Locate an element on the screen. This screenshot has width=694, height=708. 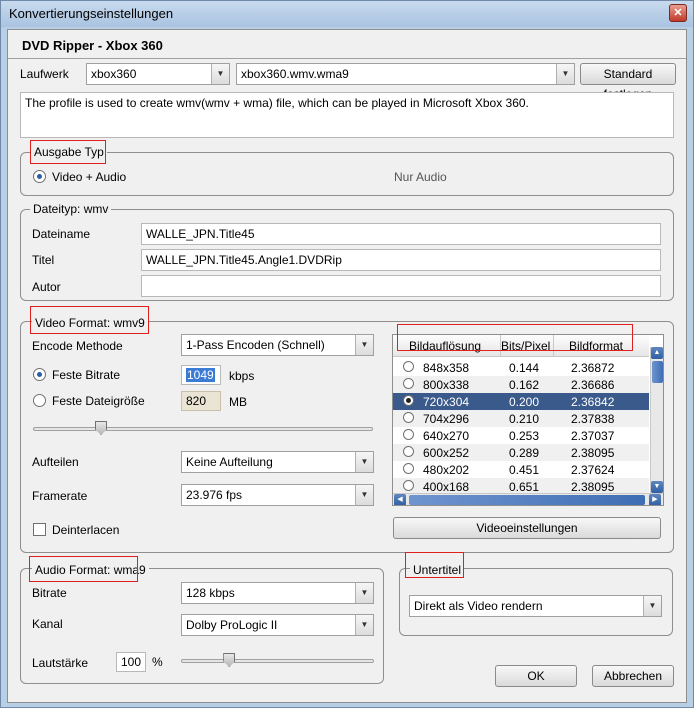
filename-label: Dateiname is located at coordinates (61, 234).